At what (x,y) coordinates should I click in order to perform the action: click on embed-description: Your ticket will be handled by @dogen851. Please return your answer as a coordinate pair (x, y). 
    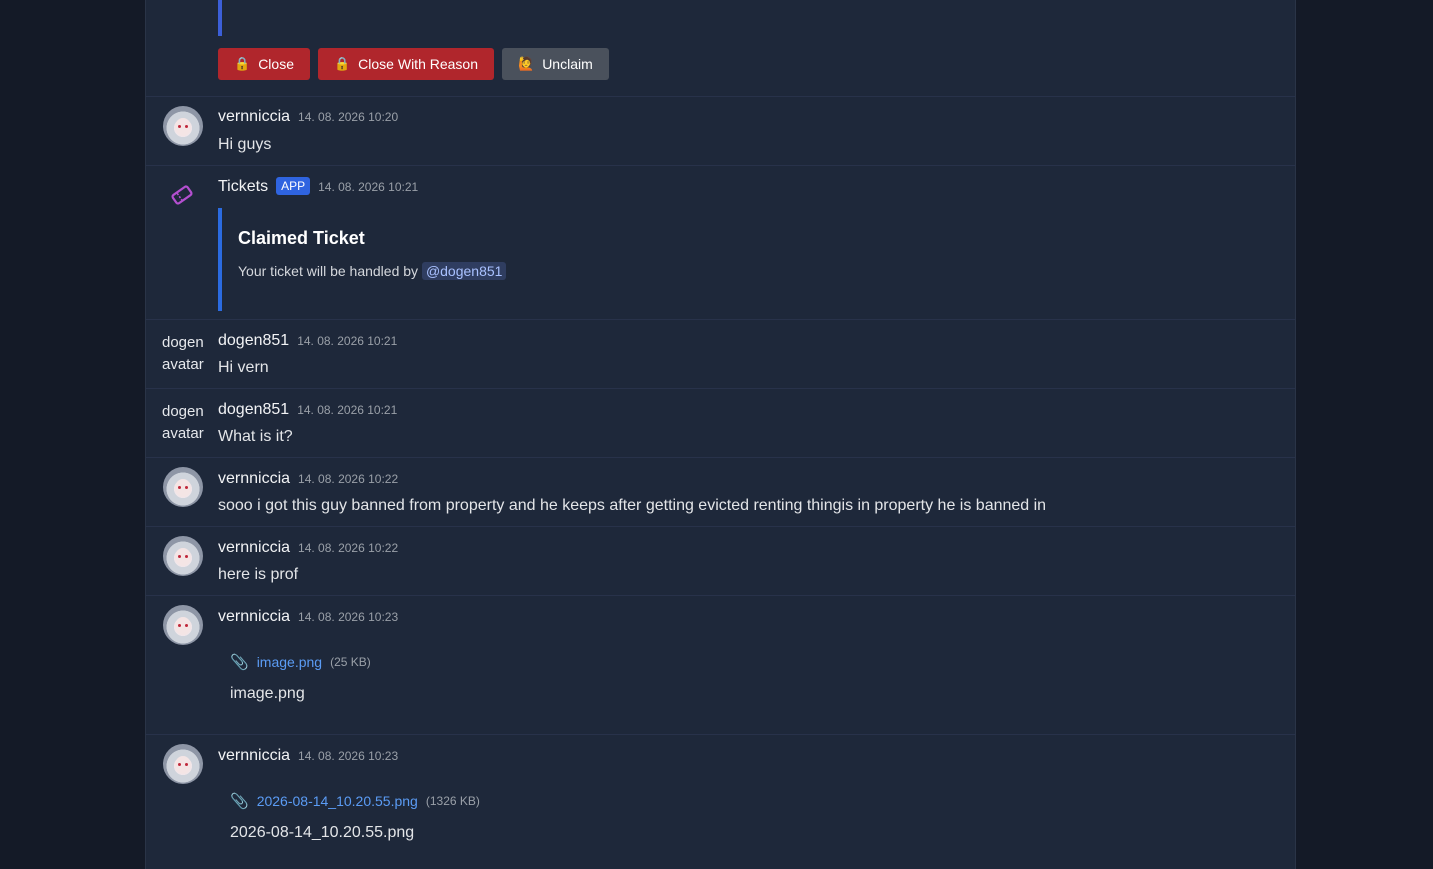
    Looking at the image, I should click on (372, 271).